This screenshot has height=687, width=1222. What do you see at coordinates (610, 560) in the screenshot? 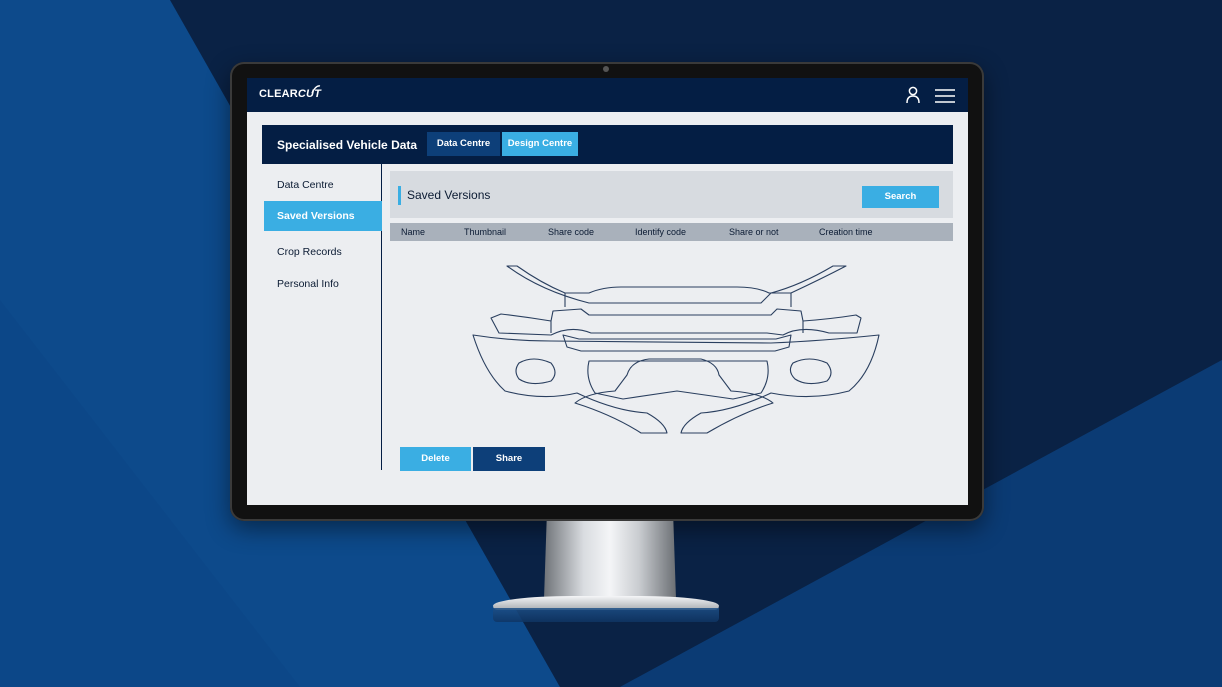
I see `monitor-stand-neck` at bounding box center [610, 560].